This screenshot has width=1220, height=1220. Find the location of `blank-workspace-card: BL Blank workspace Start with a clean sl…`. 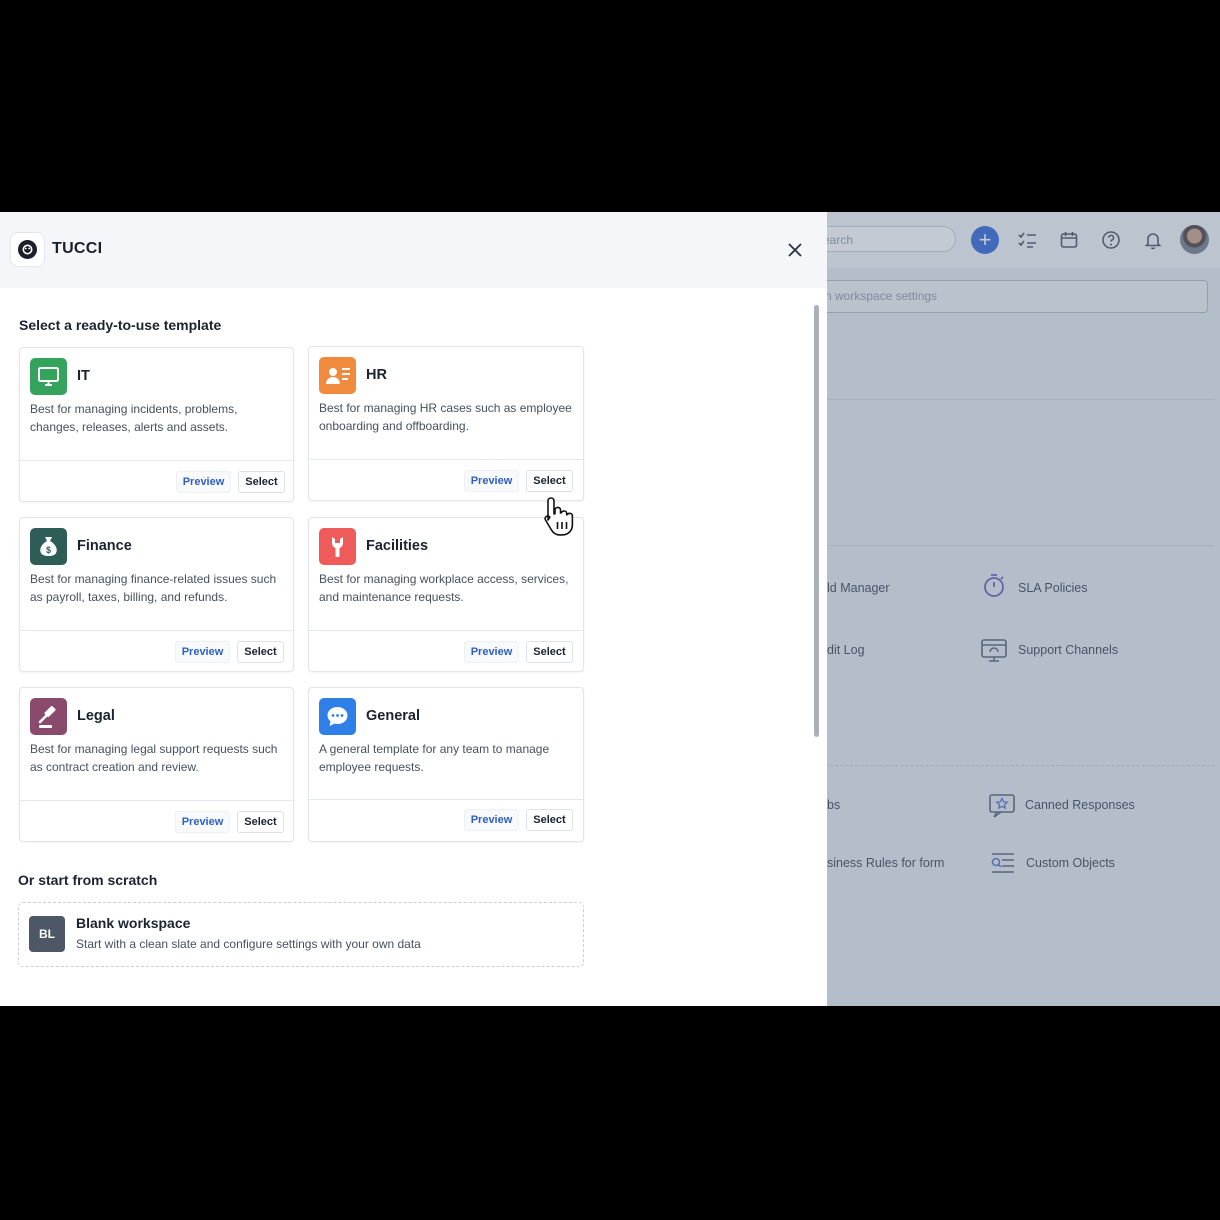

blank-workspace-card: BL Blank workspace Start with a clean sl… is located at coordinates (301, 934).